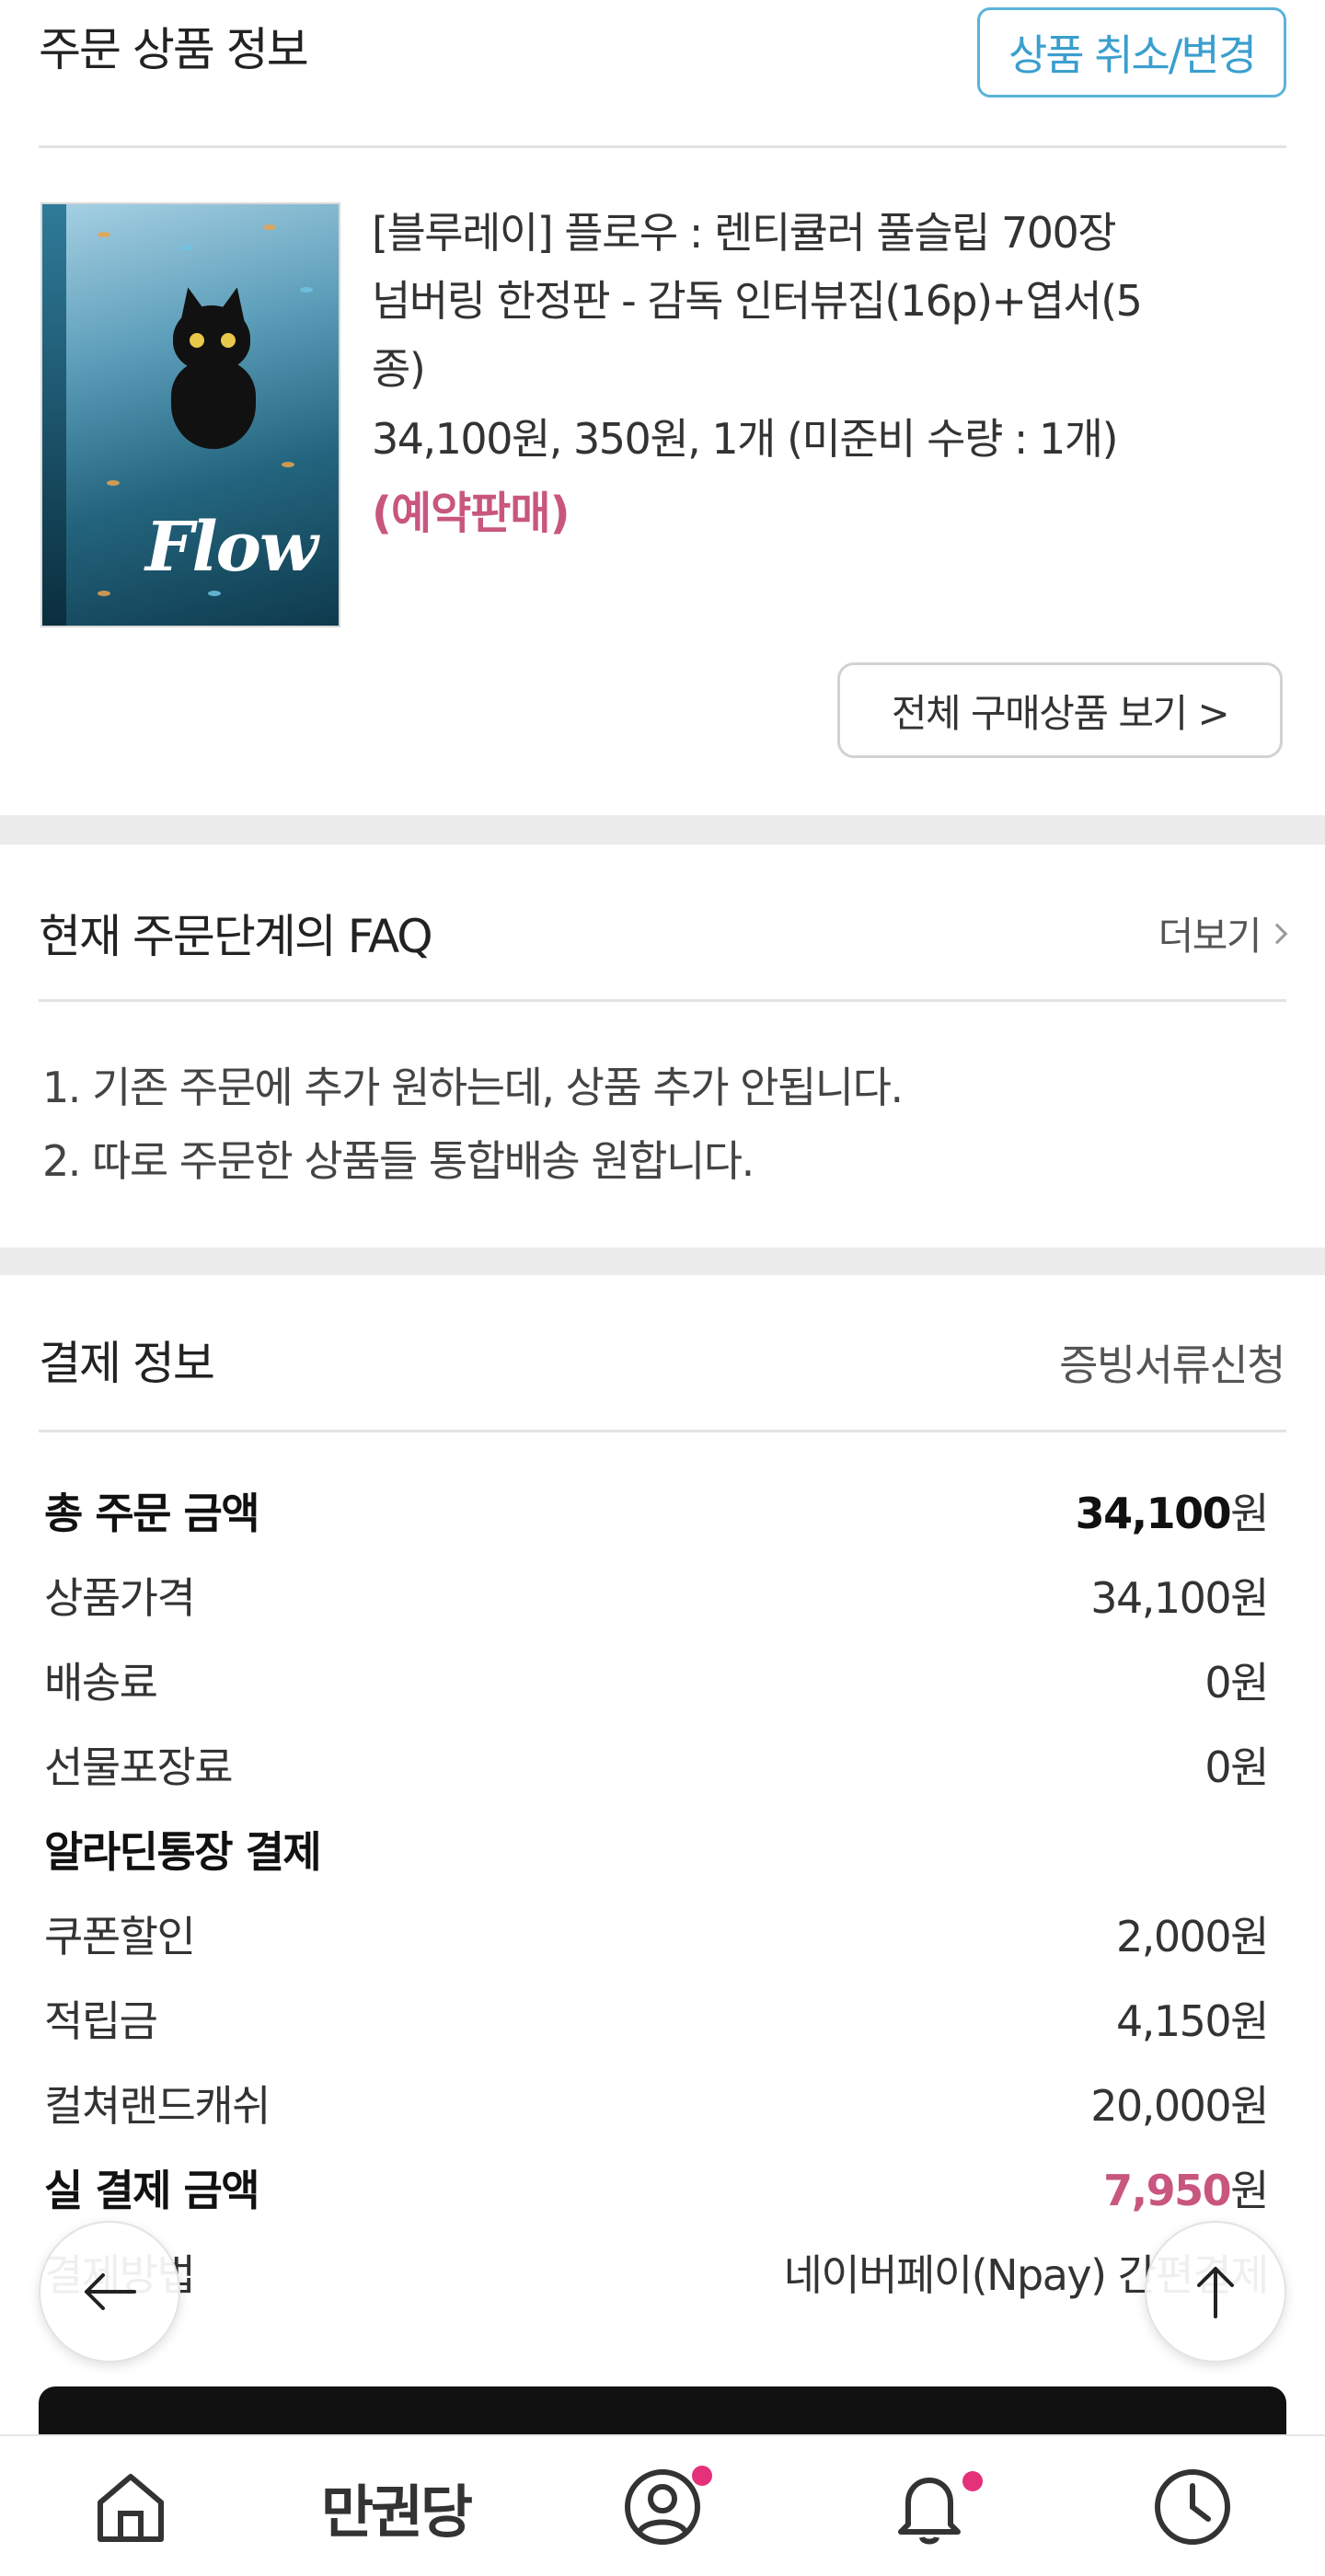  What do you see at coordinates (54, 415) in the screenshot?
I see `cover-spine` at bounding box center [54, 415].